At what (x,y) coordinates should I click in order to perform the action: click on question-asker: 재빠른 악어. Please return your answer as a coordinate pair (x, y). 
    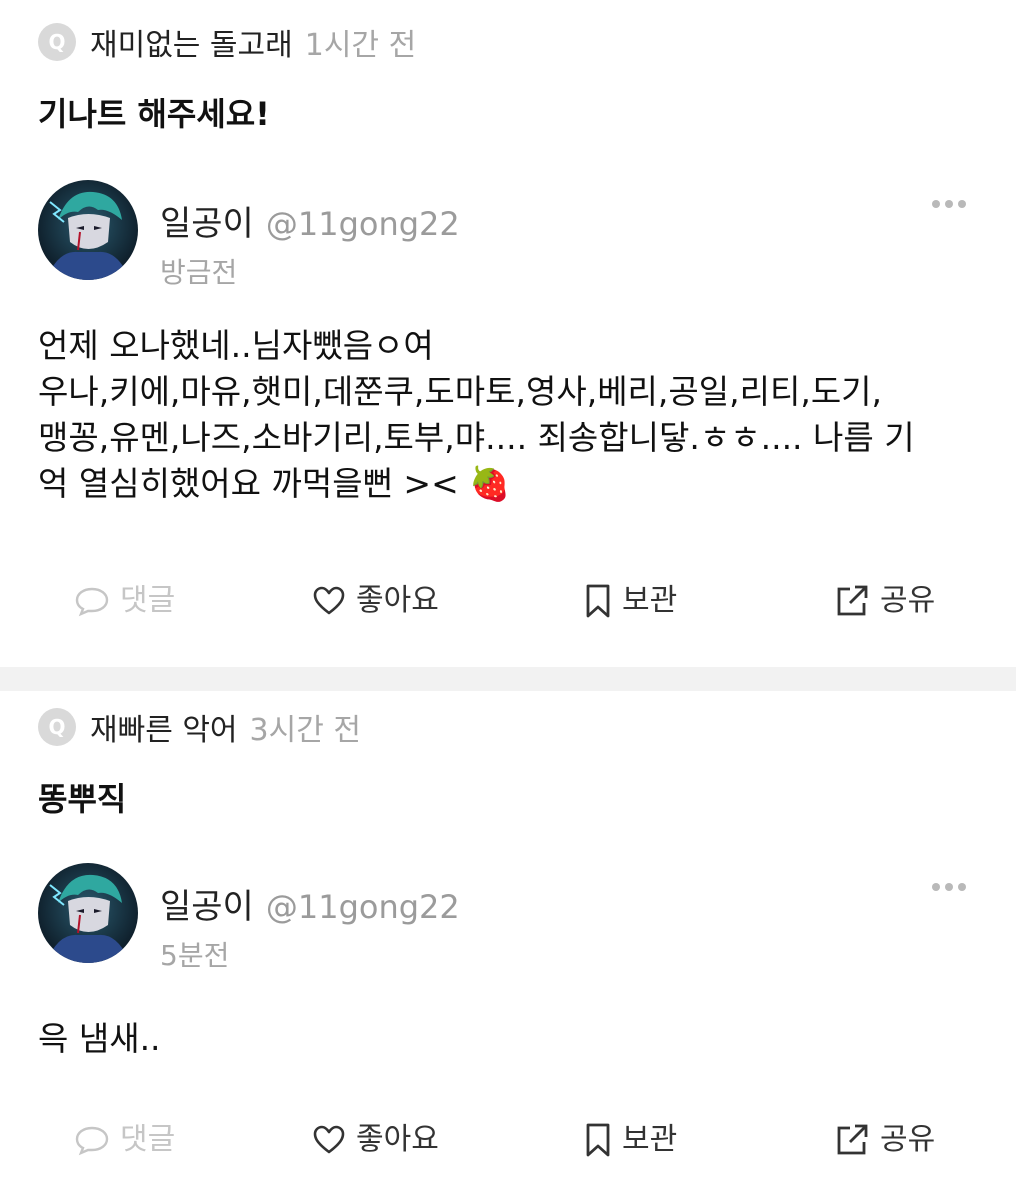
    Looking at the image, I should click on (164, 727).